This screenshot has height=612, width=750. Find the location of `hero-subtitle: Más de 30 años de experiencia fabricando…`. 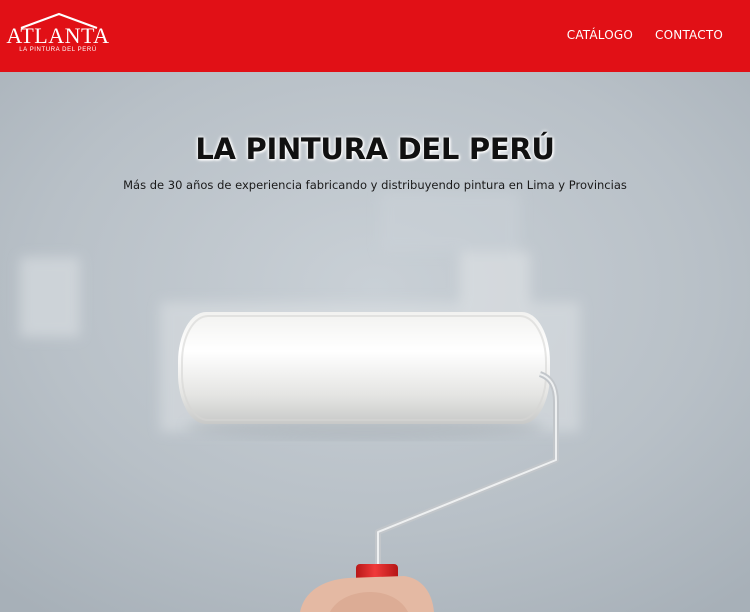

hero-subtitle: Más de 30 años de experiencia fabricando… is located at coordinates (375, 185).